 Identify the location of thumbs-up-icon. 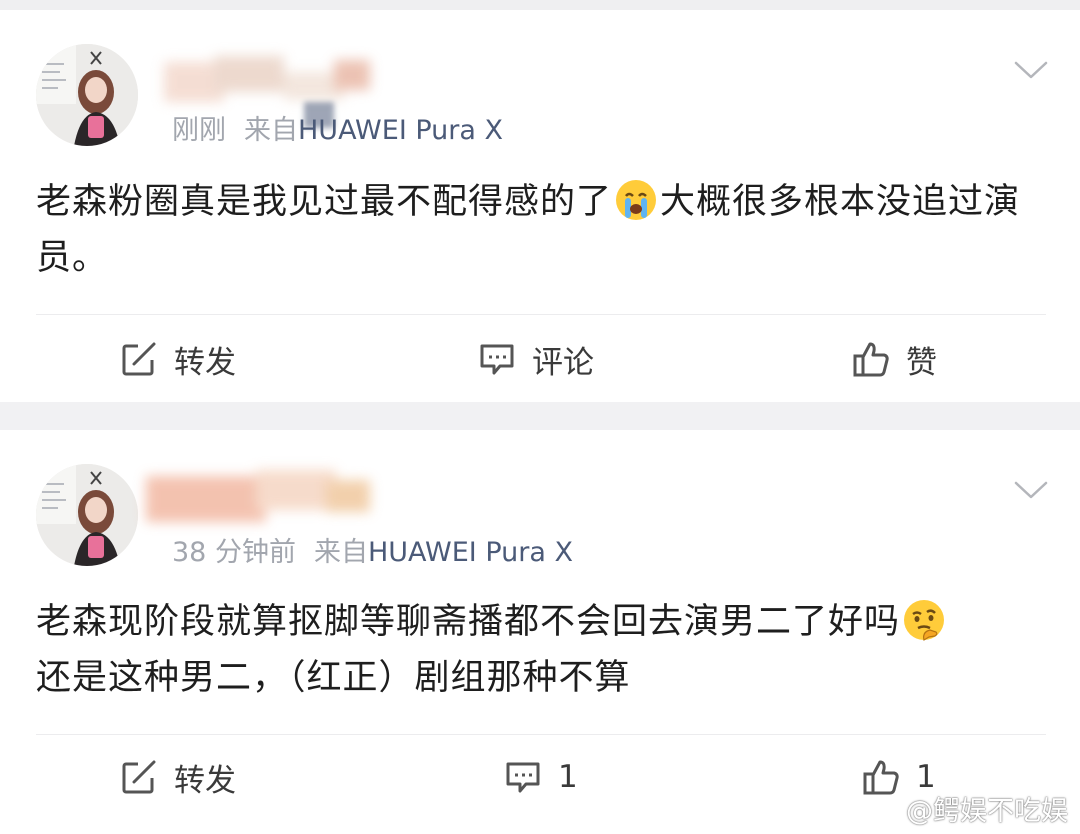
(871, 359).